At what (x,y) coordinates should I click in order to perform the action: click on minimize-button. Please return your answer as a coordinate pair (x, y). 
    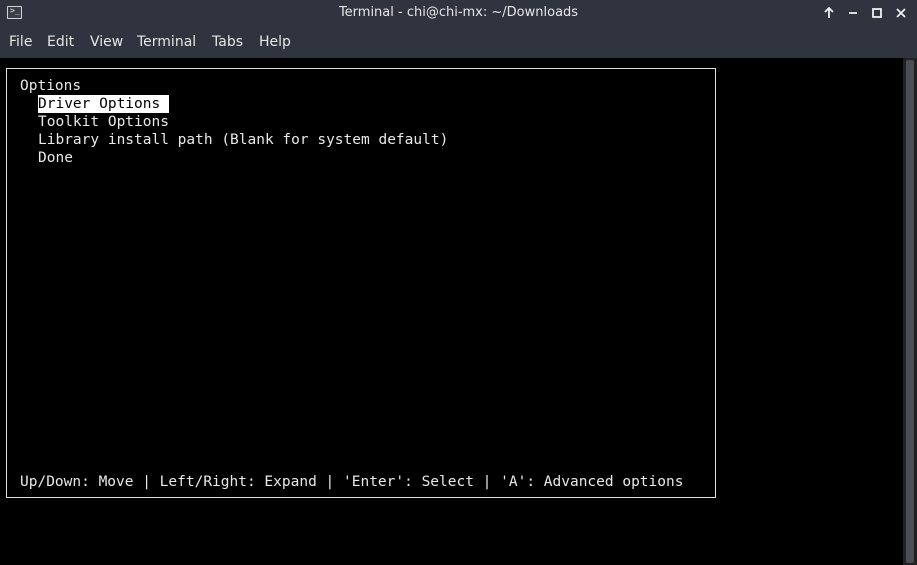
    Looking at the image, I should click on (853, 13).